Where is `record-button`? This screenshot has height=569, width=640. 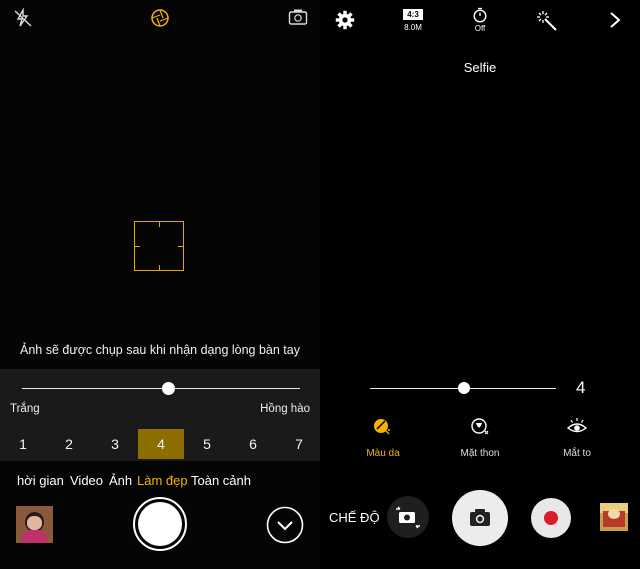 record-button is located at coordinates (551, 518).